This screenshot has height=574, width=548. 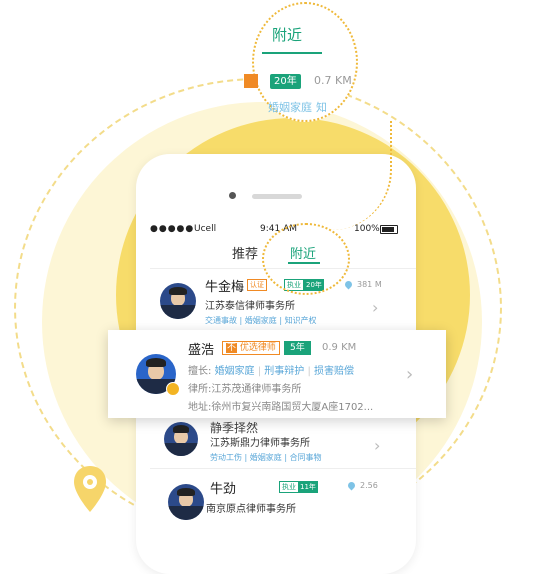 What do you see at coordinates (339, 347) in the screenshot?
I see `distance-label: 0.9 KM` at bounding box center [339, 347].